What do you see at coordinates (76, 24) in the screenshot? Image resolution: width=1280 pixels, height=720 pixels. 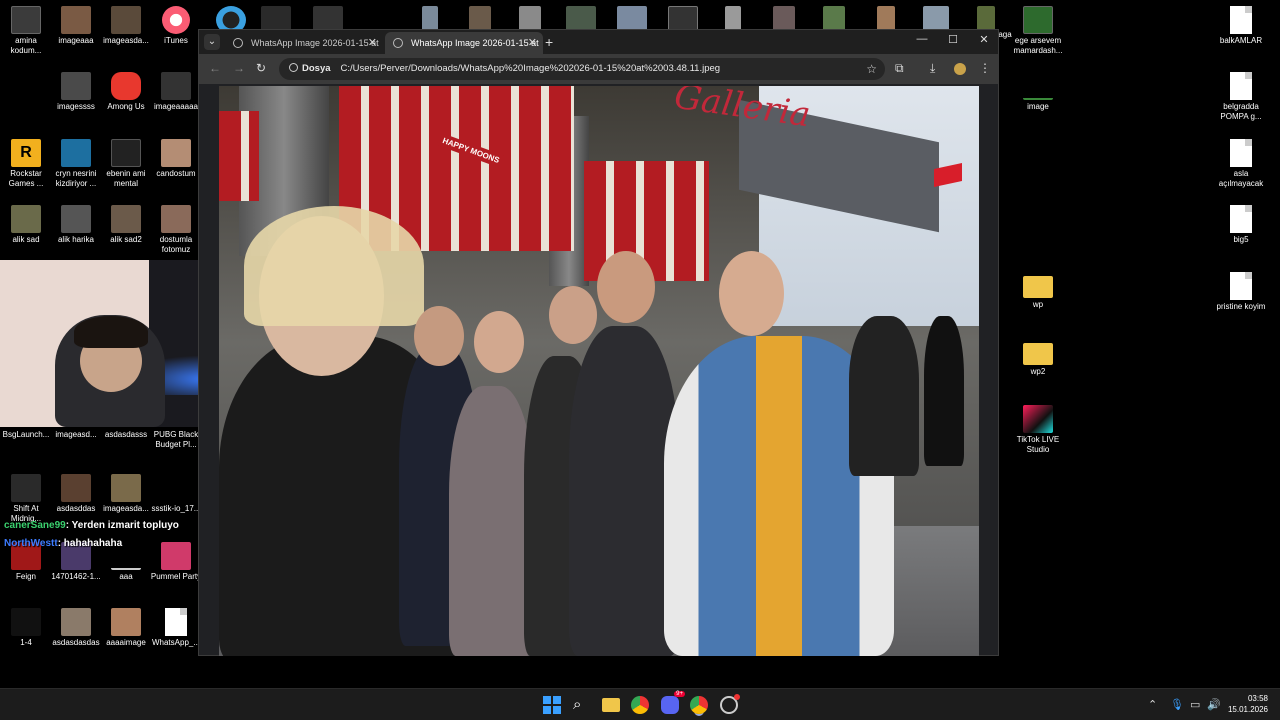 I see `desktop-icon: imageaaa` at bounding box center [76, 24].